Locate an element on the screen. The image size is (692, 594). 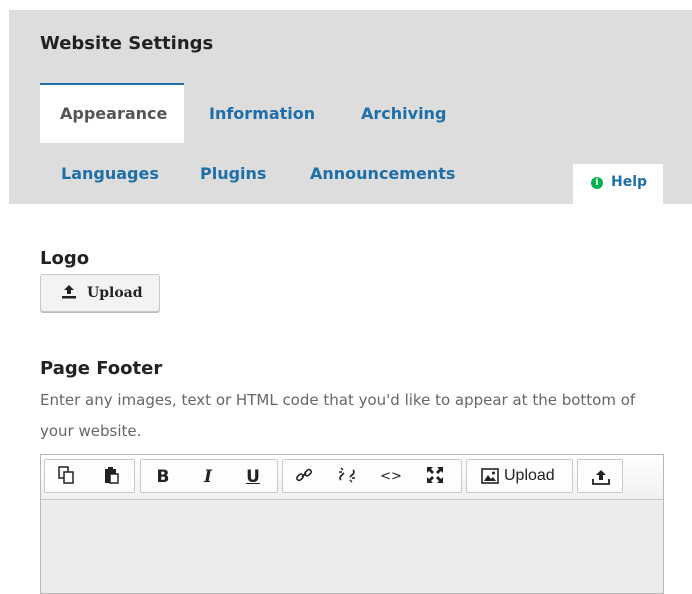
code-button: <> is located at coordinates (391, 477).